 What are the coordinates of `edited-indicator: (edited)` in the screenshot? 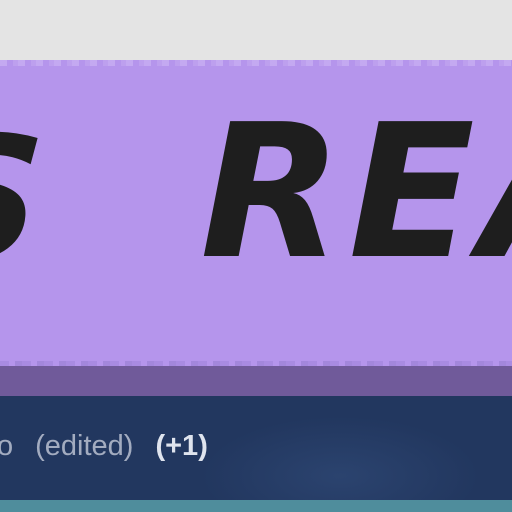 It's located at (84, 446).